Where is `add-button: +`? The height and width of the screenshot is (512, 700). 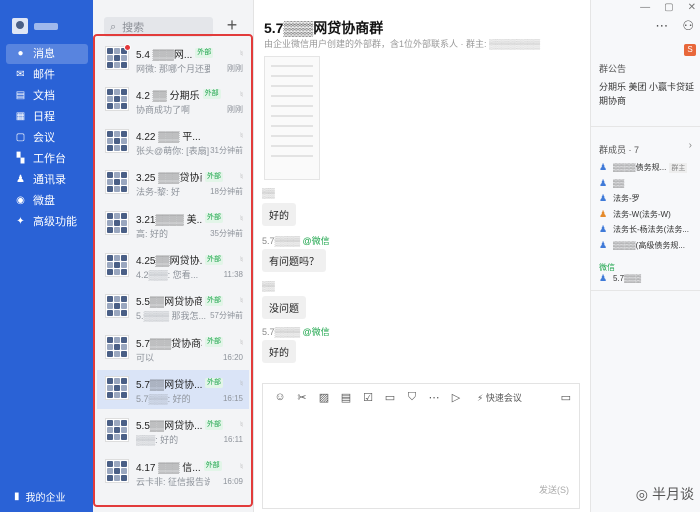
add-button: + is located at coordinates (232, 25).